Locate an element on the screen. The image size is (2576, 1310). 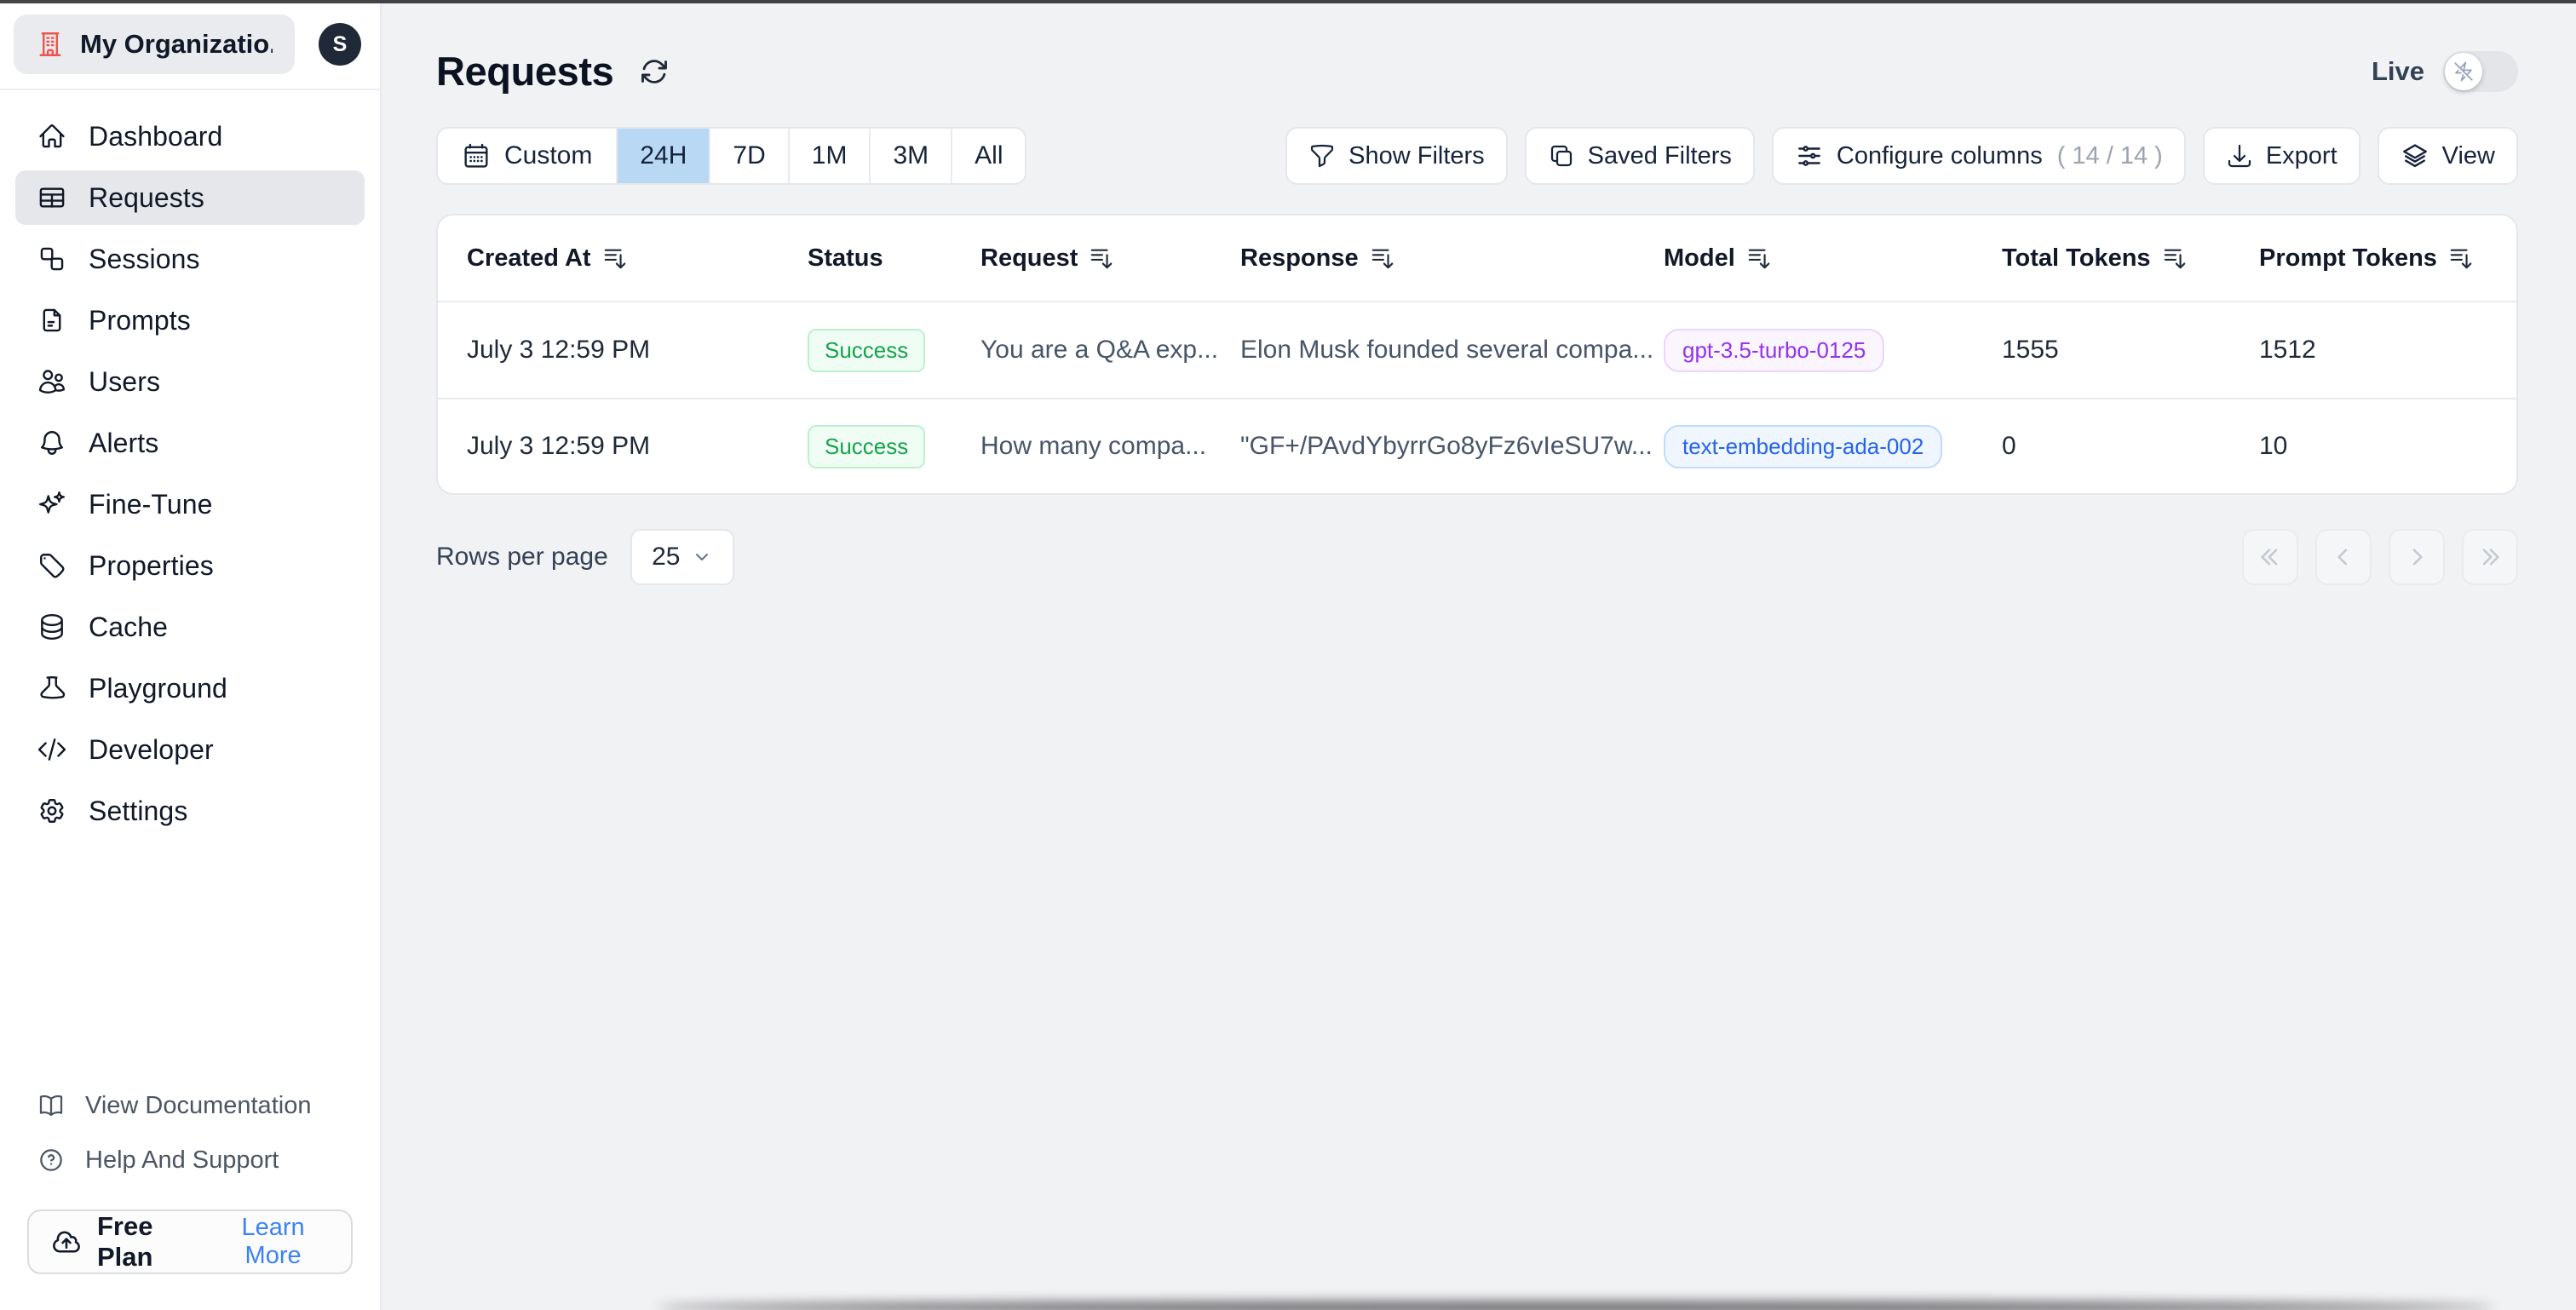
cell-total-tokens: 1555 is located at coordinates (2031, 350).